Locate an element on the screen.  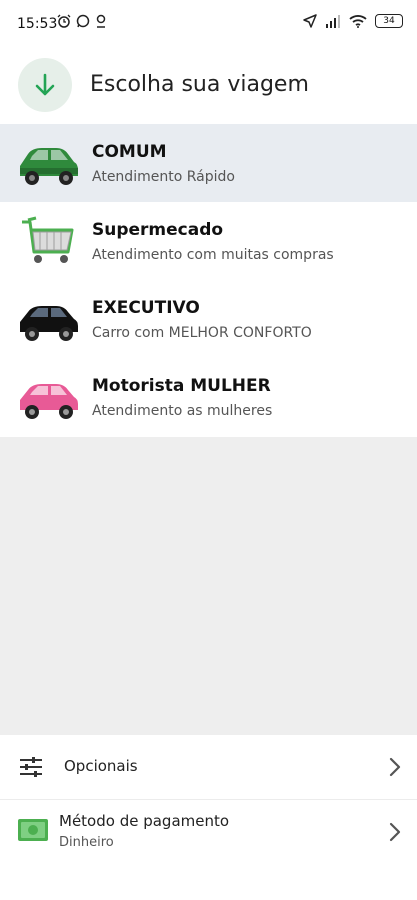
option-comum: COMUM Atendimento Rápido is located at coordinates (208, 163).